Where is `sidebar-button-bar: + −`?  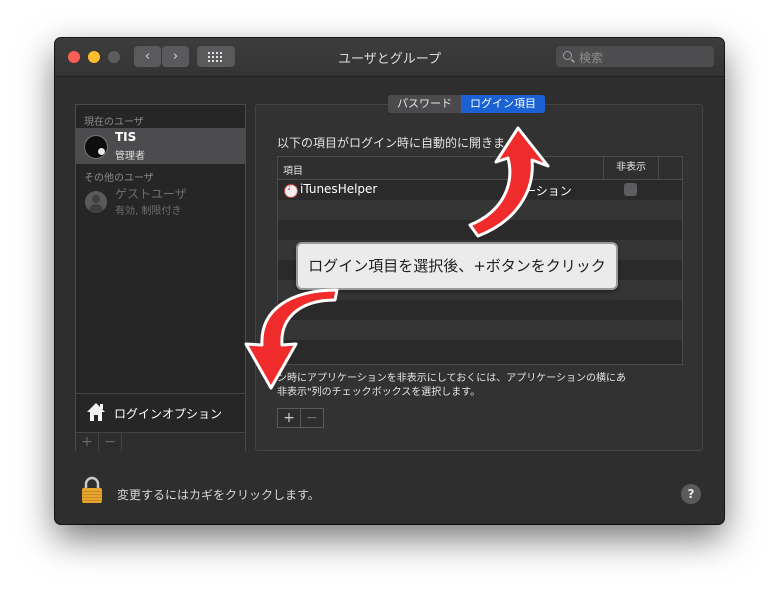 sidebar-button-bar: + − is located at coordinates (160, 441).